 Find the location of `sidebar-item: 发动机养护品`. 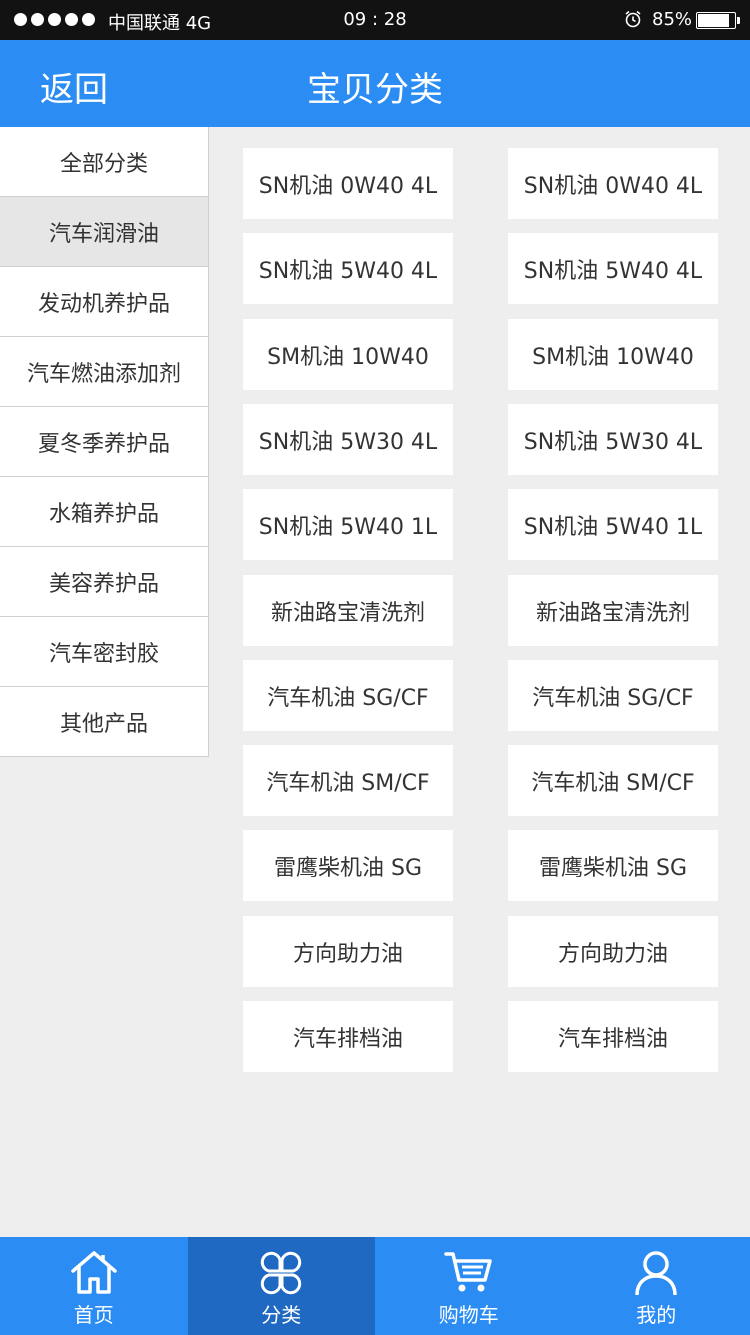

sidebar-item: 发动机养护品 is located at coordinates (104, 302).